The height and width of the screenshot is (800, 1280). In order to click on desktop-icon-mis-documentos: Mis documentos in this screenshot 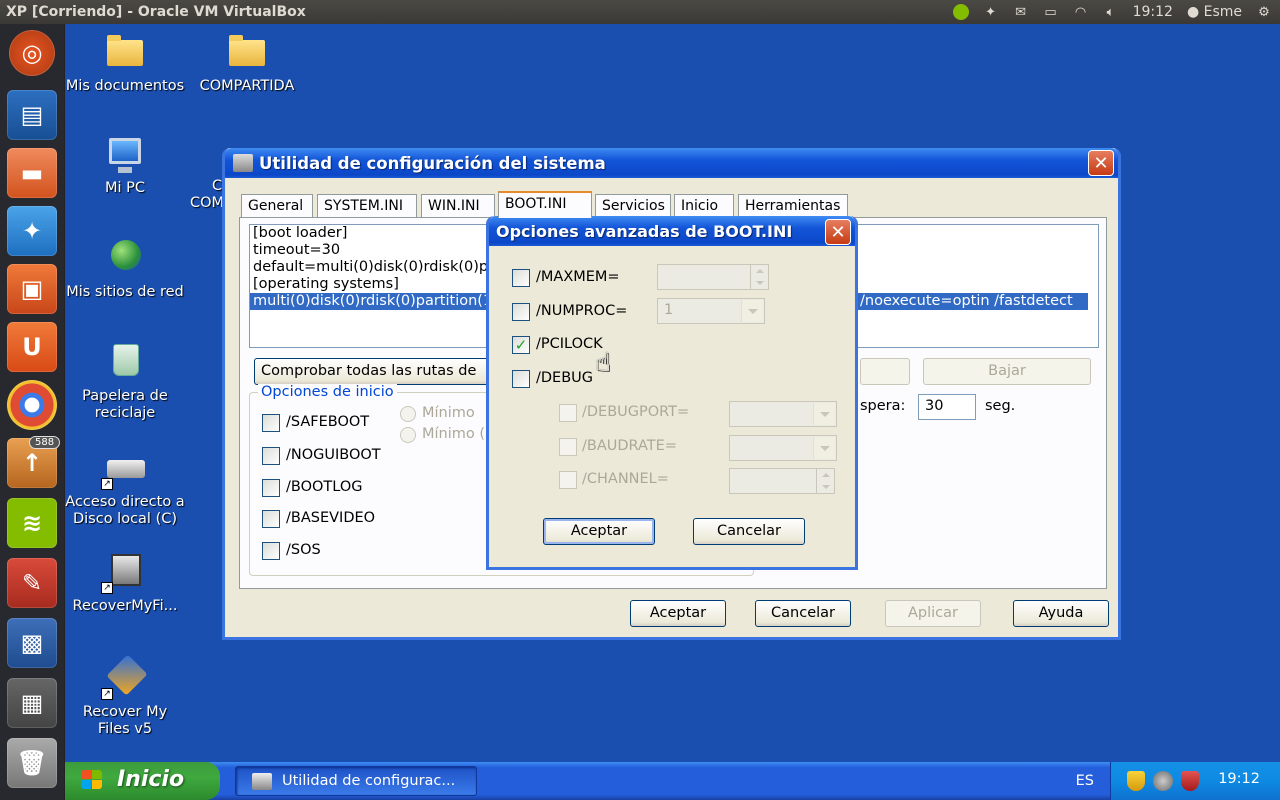, I will do `click(125, 62)`.